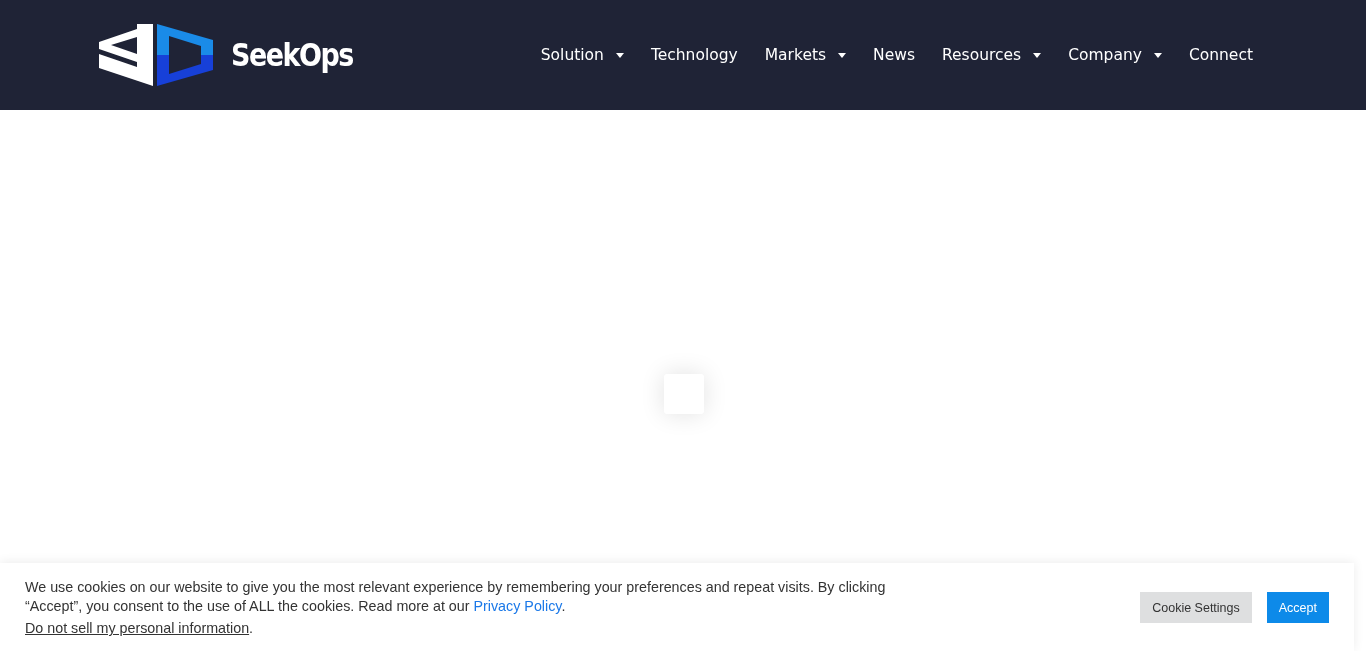 The height and width of the screenshot is (651, 1366). Describe the element at coordinates (694, 55) in the screenshot. I see `nav-link: Technology` at that location.